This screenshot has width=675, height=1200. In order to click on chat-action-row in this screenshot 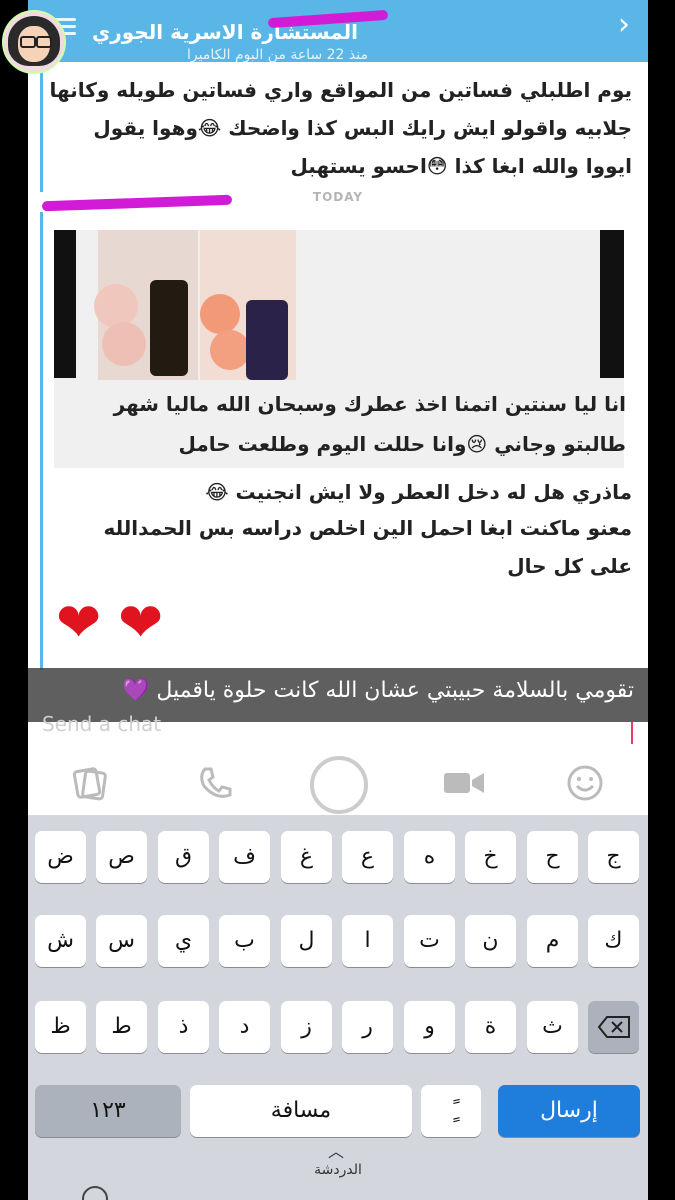, I will do `click(338, 786)`.